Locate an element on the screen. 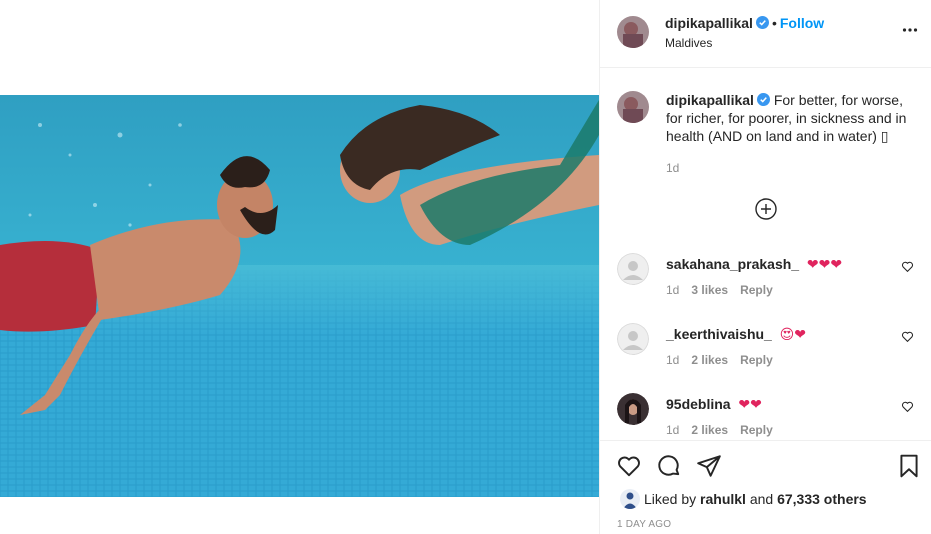 Image resolution: width=931 pixels, height=534 pixels. liked-by-line: Liked by rahulkl and 67,333 others is located at coordinates (743, 499).